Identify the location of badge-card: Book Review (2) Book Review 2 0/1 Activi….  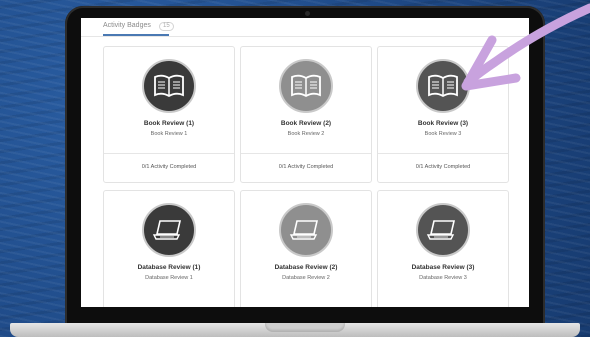
(306, 114).